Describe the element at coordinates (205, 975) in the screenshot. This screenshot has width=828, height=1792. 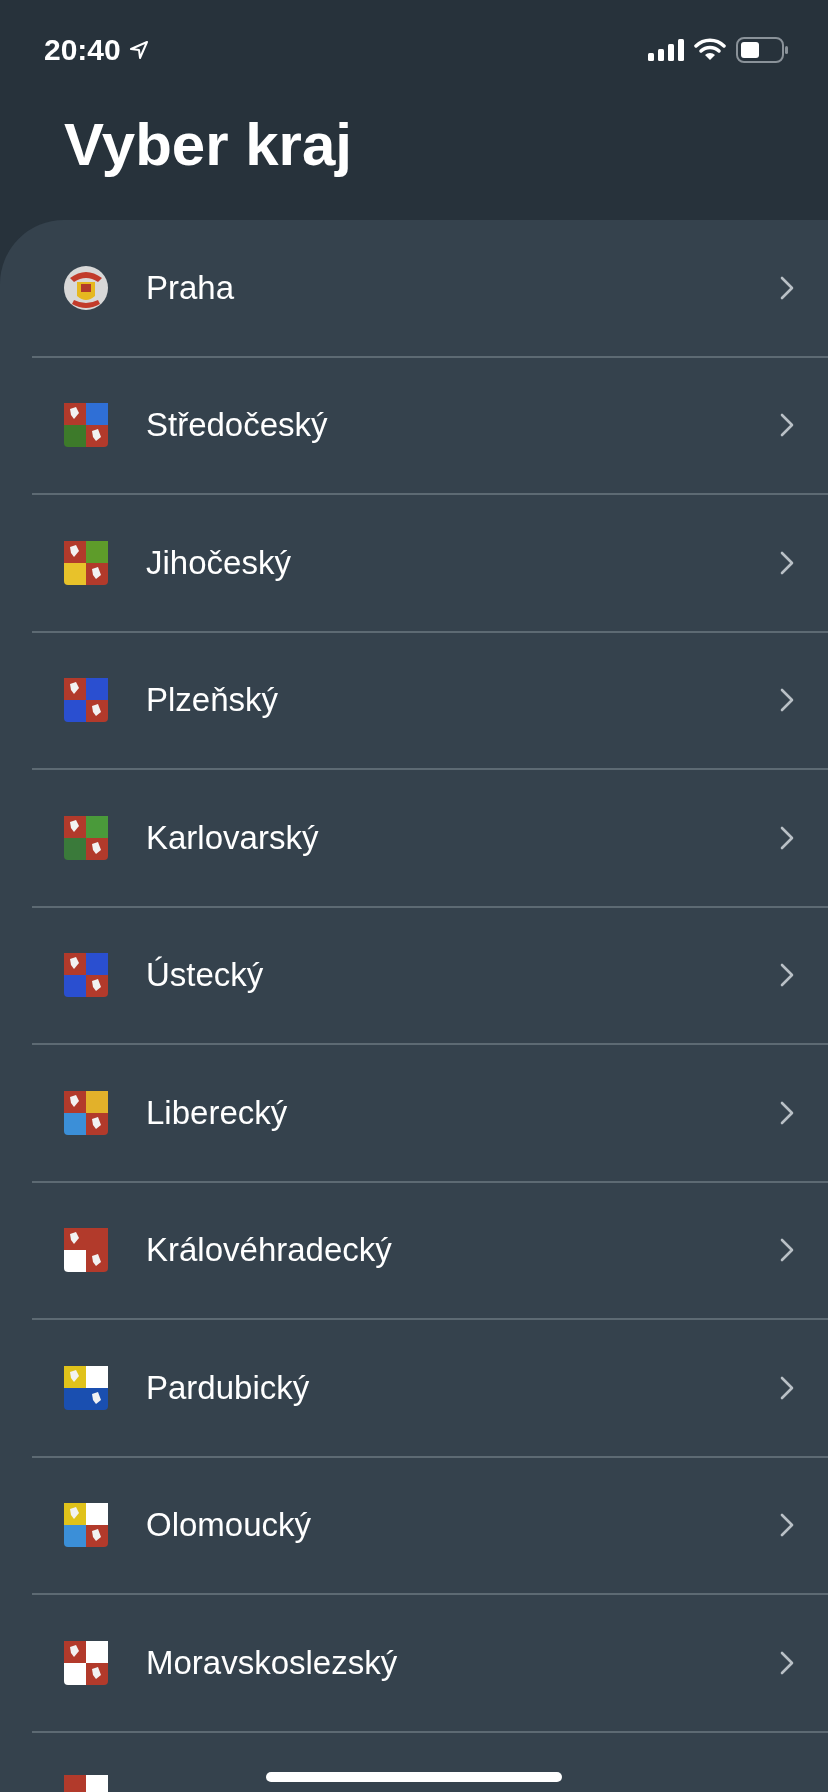
I see `region-name: Ústecký` at that location.